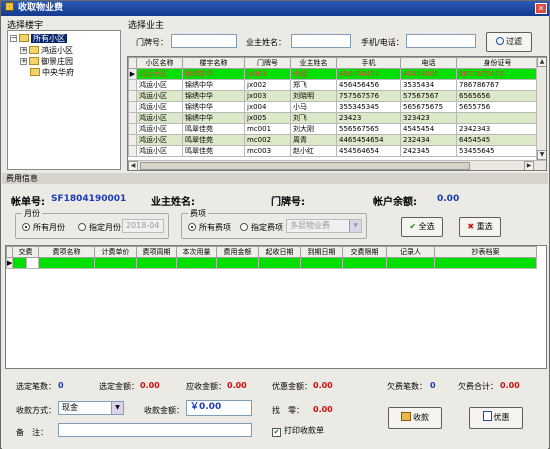 The width and height of the screenshot is (550, 449). What do you see at coordinates (58, 72) in the screenshot?
I see `tree-node-label: 中央华府` at bounding box center [58, 72].